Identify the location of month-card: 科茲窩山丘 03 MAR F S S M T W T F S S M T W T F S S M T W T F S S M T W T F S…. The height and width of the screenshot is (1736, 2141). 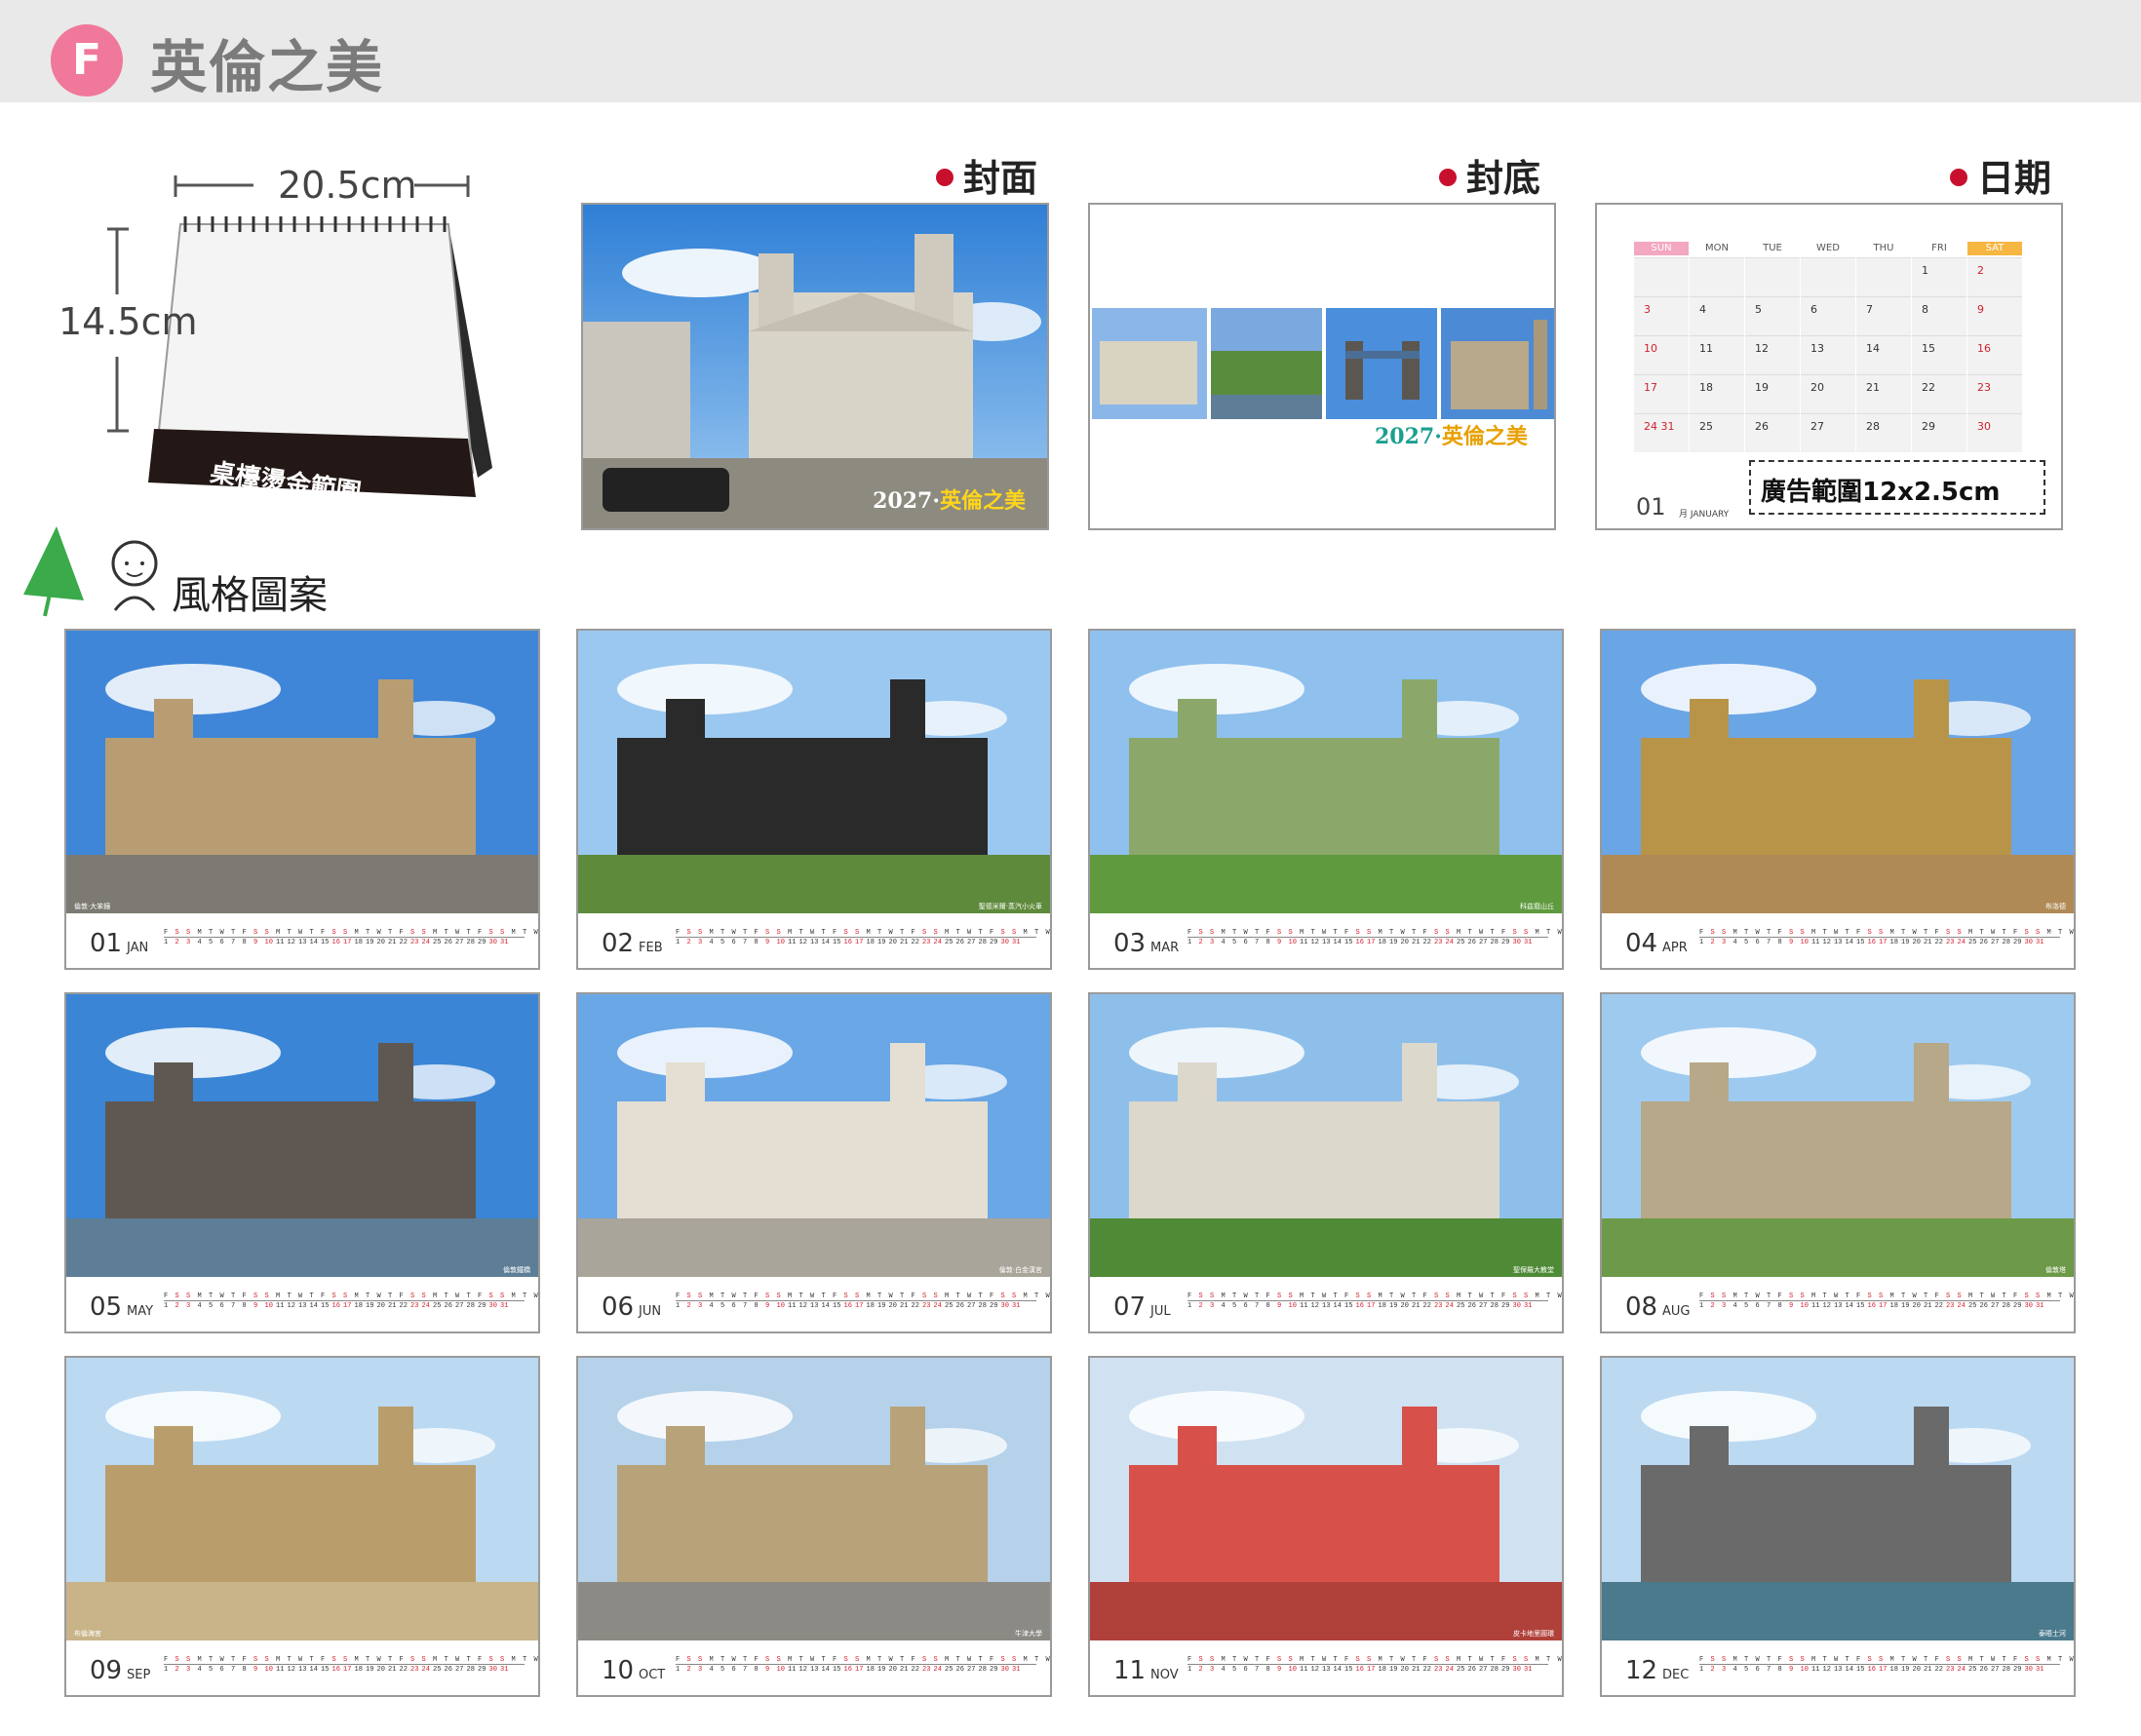
(1326, 799).